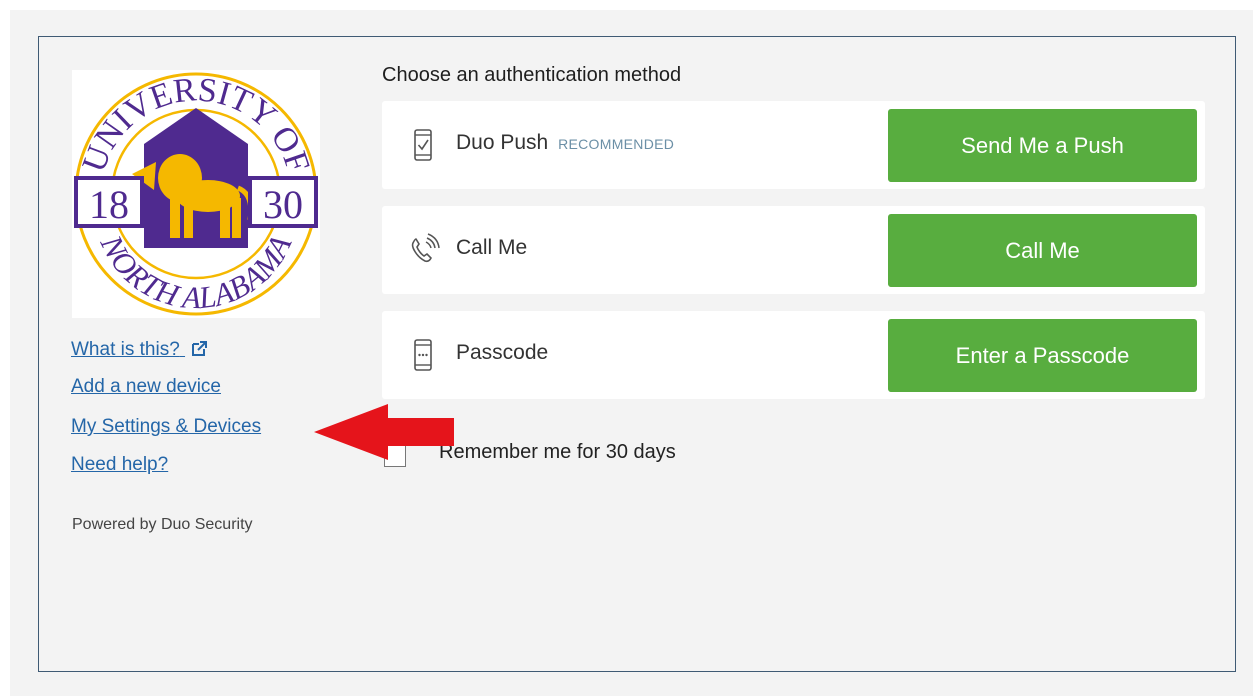 The height and width of the screenshot is (696, 1253). I want to click on university-seal-icon: UNIVERSITY OF NORTH ALABAMA 18 30, so click(196, 193).